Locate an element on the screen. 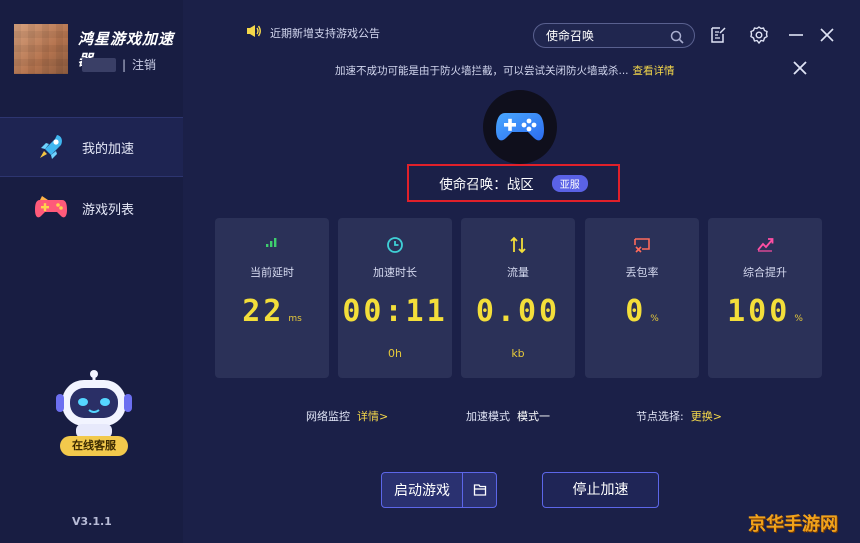 This screenshot has width=860, height=543. mode-value: 模式一 is located at coordinates (533, 416).